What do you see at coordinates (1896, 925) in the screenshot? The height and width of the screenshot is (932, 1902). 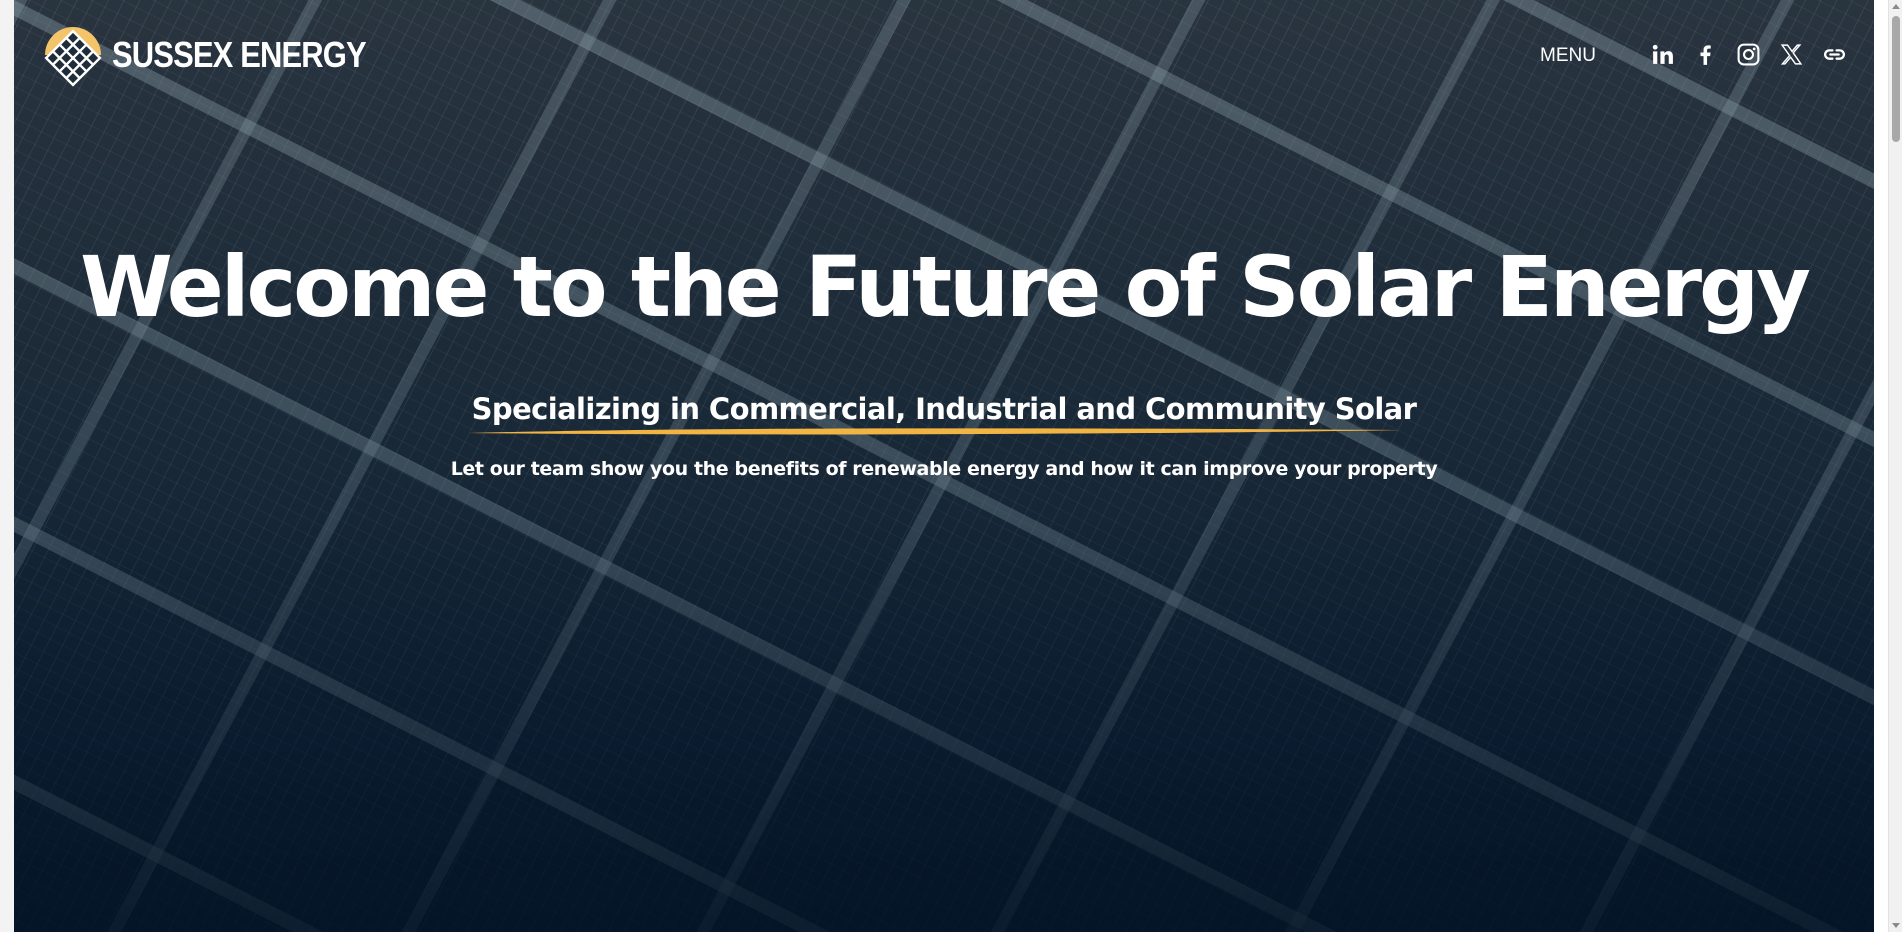 I see `scroll-down-icon` at bounding box center [1896, 925].